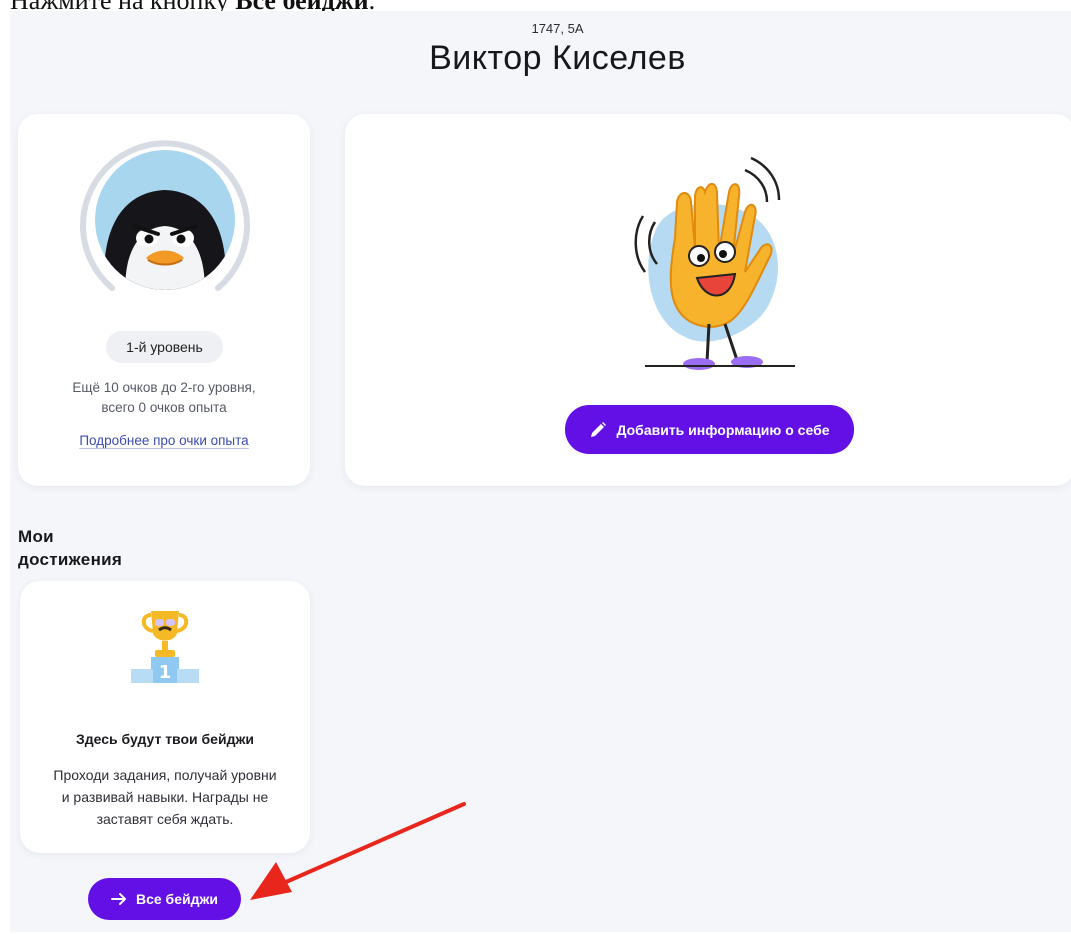 The width and height of the screenshot is (1071, 934). What do you see at coordinates (164, 347) in the screenshot?
I see `level-badge: 1-й уровень` at bounding box center [164, 347].